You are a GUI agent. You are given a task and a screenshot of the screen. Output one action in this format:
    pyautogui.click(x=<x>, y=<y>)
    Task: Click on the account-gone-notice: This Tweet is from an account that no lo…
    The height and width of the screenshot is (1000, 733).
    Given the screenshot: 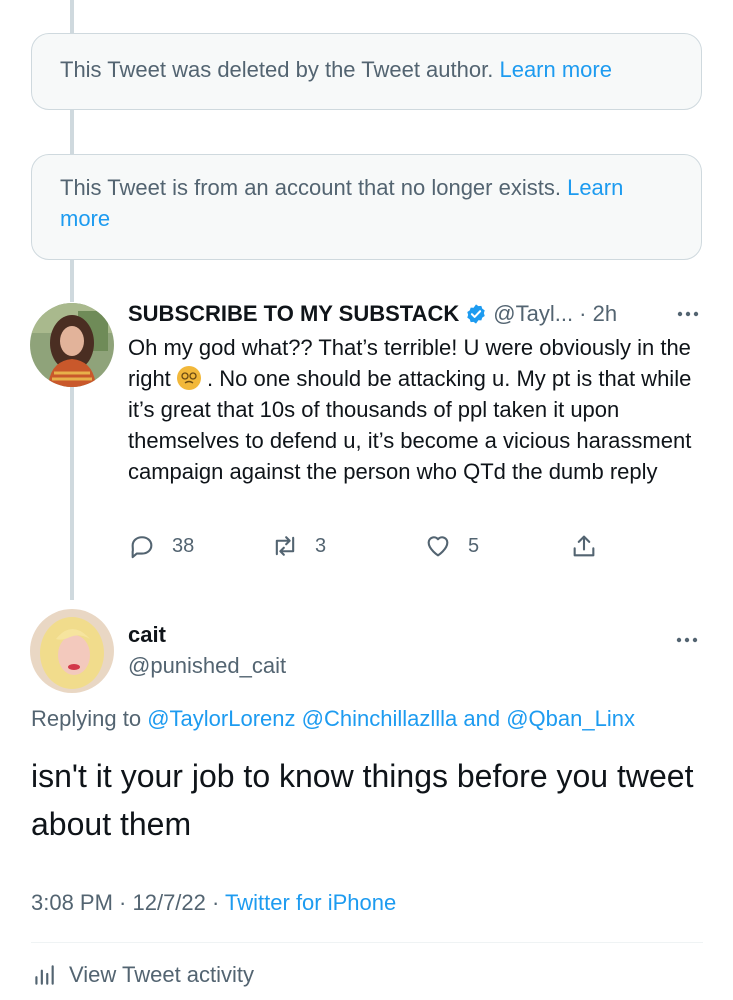 What is the action you would take?
    pyautogui.click(x=366, y=207)
    